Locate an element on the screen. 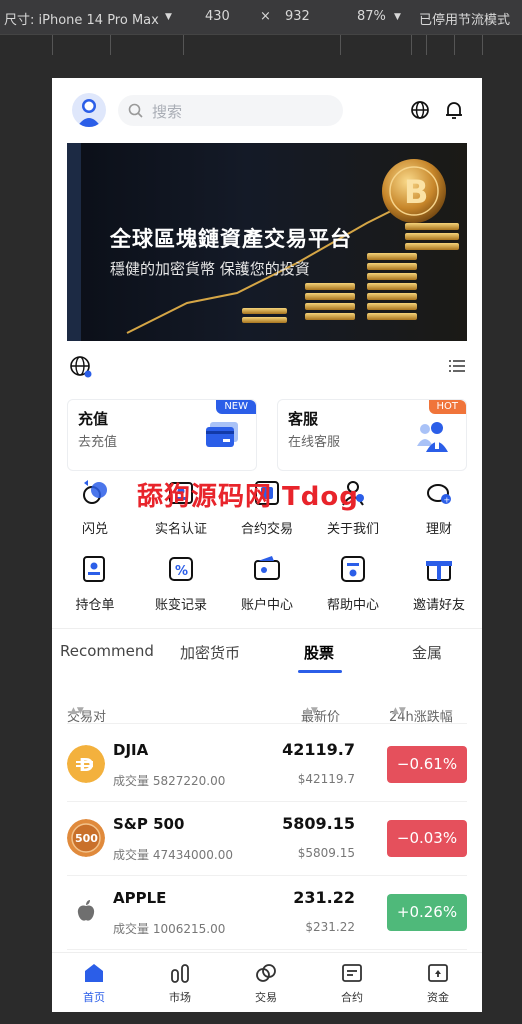 This screenshot has width=522, height=1024. gift-icon is located at coordinates (439, 571).